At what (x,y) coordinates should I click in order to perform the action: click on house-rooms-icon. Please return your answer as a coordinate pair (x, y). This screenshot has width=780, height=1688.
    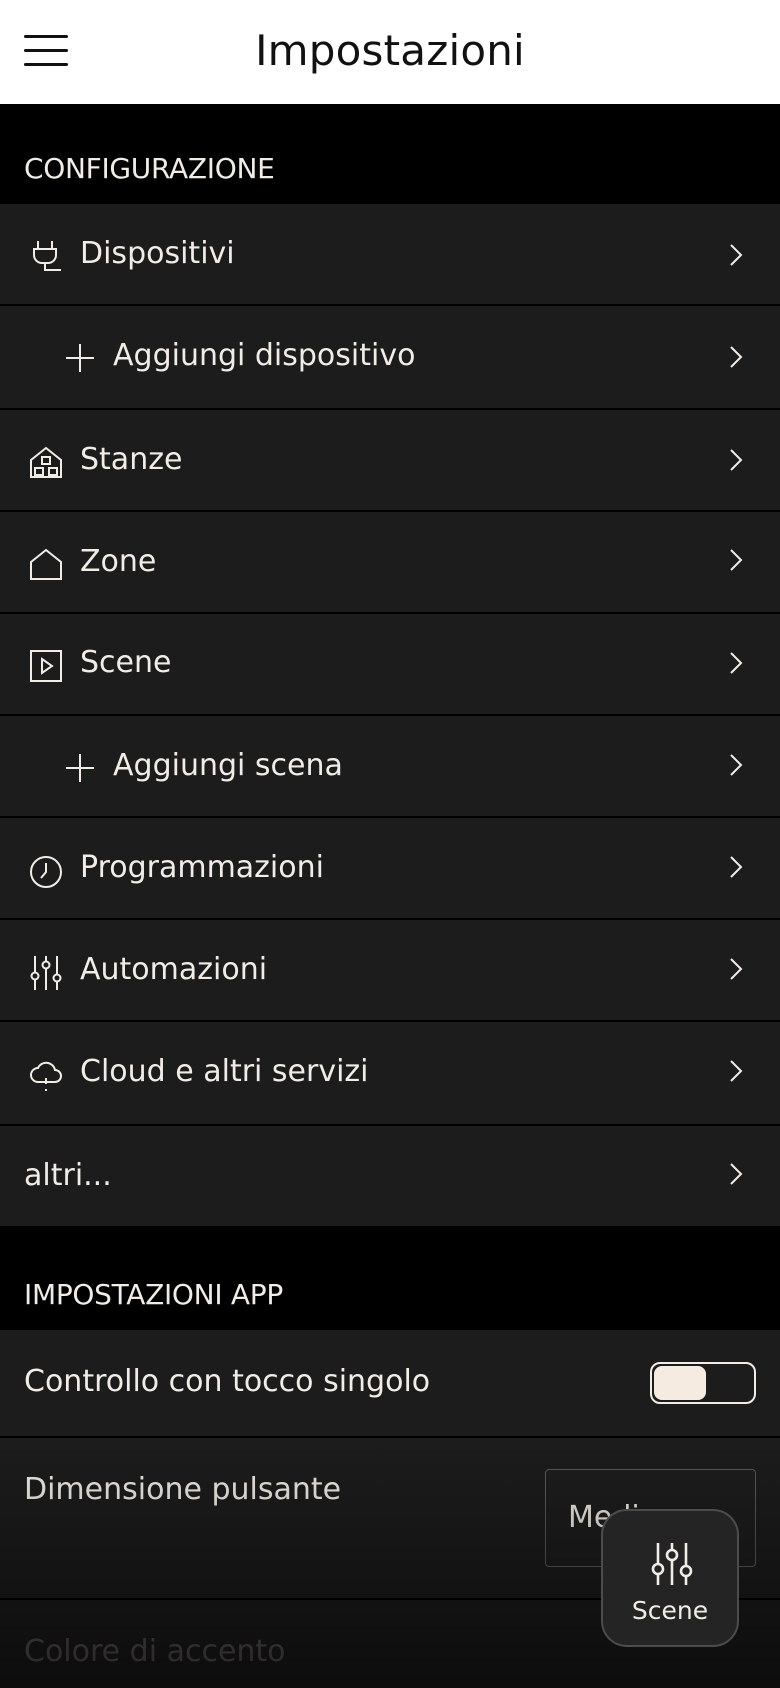
    Looking at the image, I should click on (46, 462).